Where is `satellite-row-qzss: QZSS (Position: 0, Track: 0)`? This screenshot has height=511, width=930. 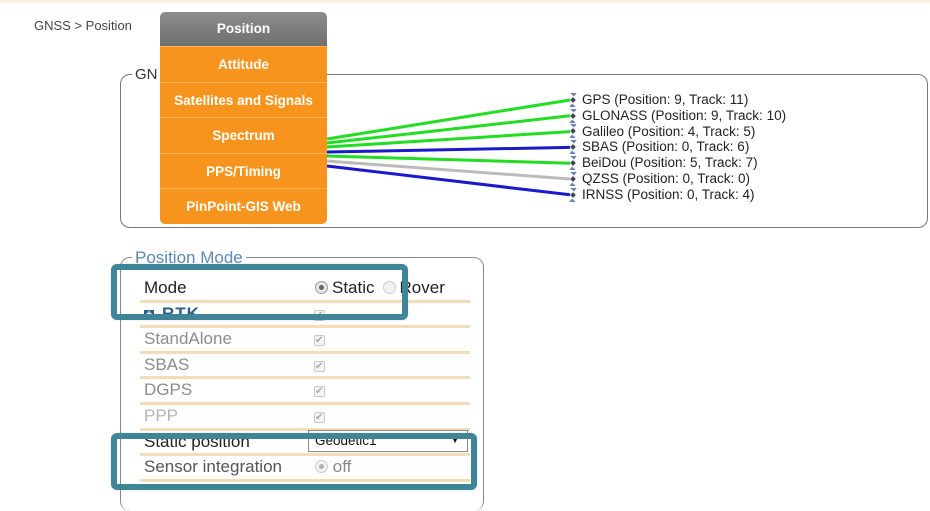
satellite-row-qzss: QZSS (Position: 0, Track: 0) is located at coordinates (676, 179).